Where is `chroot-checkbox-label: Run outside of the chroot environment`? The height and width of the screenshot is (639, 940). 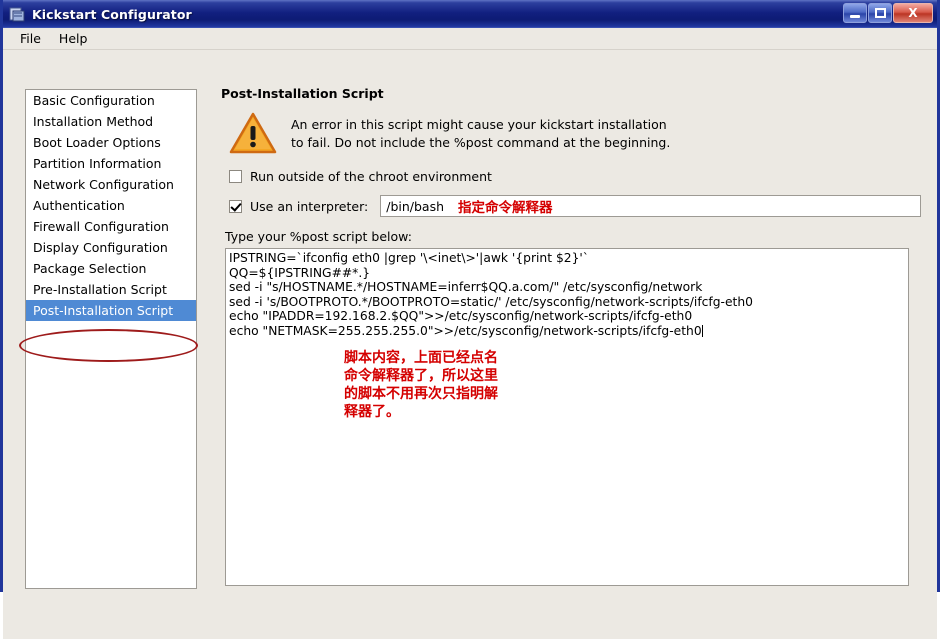
chroot-checkbox-label: Run outside of the chroot environment is located at coordinates (371, 176).